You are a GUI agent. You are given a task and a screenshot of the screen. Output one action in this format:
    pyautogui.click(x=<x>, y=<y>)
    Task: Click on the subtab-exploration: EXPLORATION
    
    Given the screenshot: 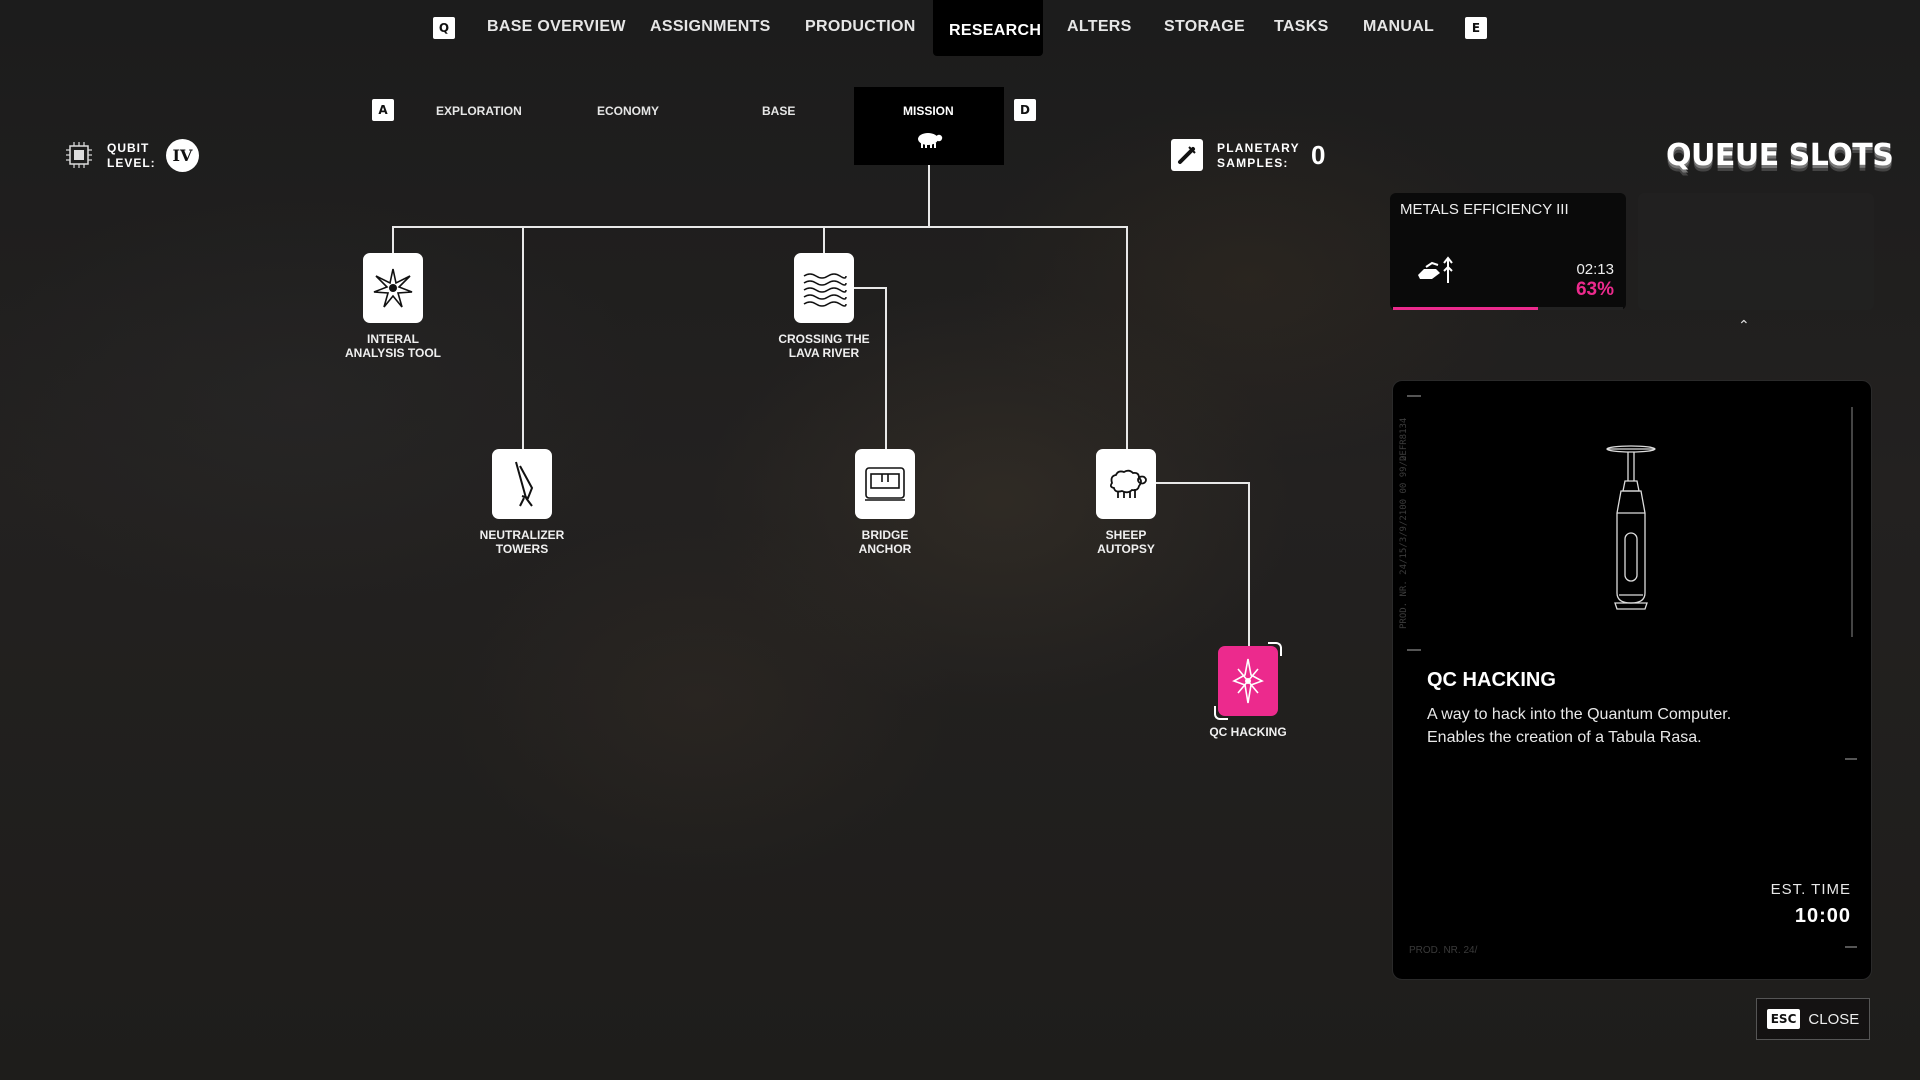 What is the action you would take?
    pyautogui.click(x=479, y=111)
    